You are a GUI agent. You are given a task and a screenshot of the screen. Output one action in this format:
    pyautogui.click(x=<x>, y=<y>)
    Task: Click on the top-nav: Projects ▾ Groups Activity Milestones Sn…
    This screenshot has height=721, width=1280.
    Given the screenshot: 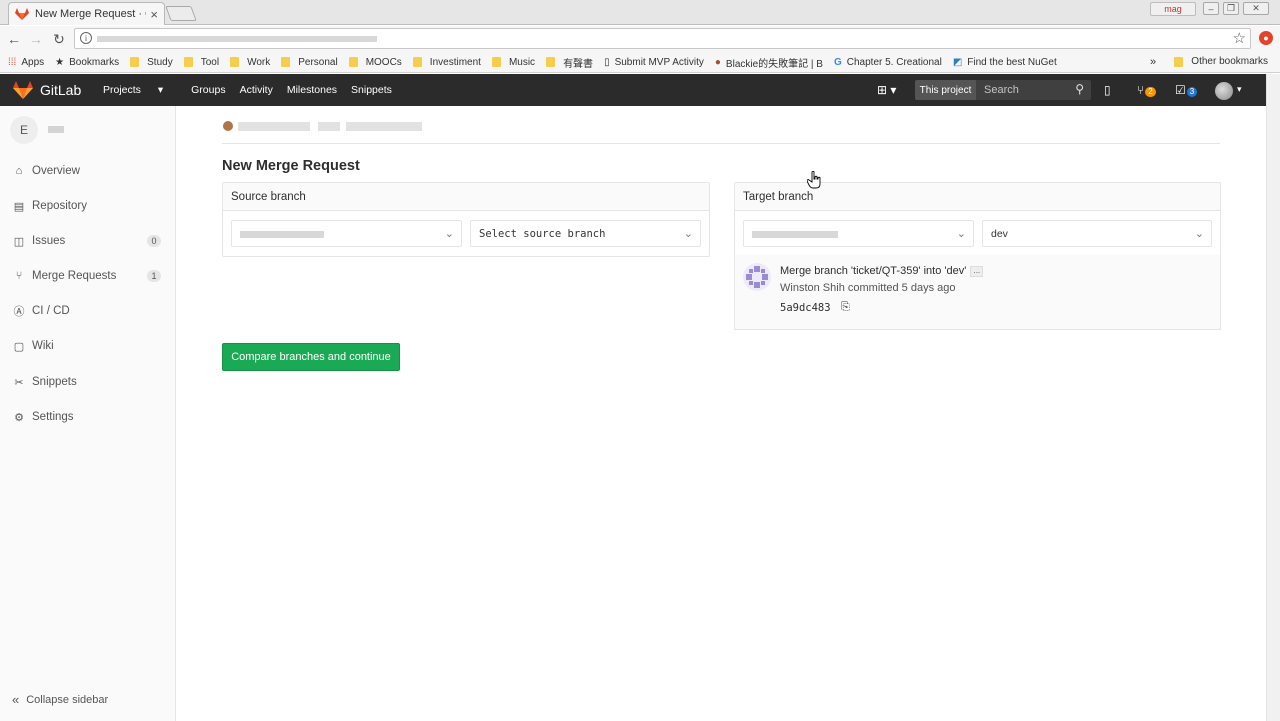 What is the action you would take?
    pyautogui.click(x=254, y=90)
    